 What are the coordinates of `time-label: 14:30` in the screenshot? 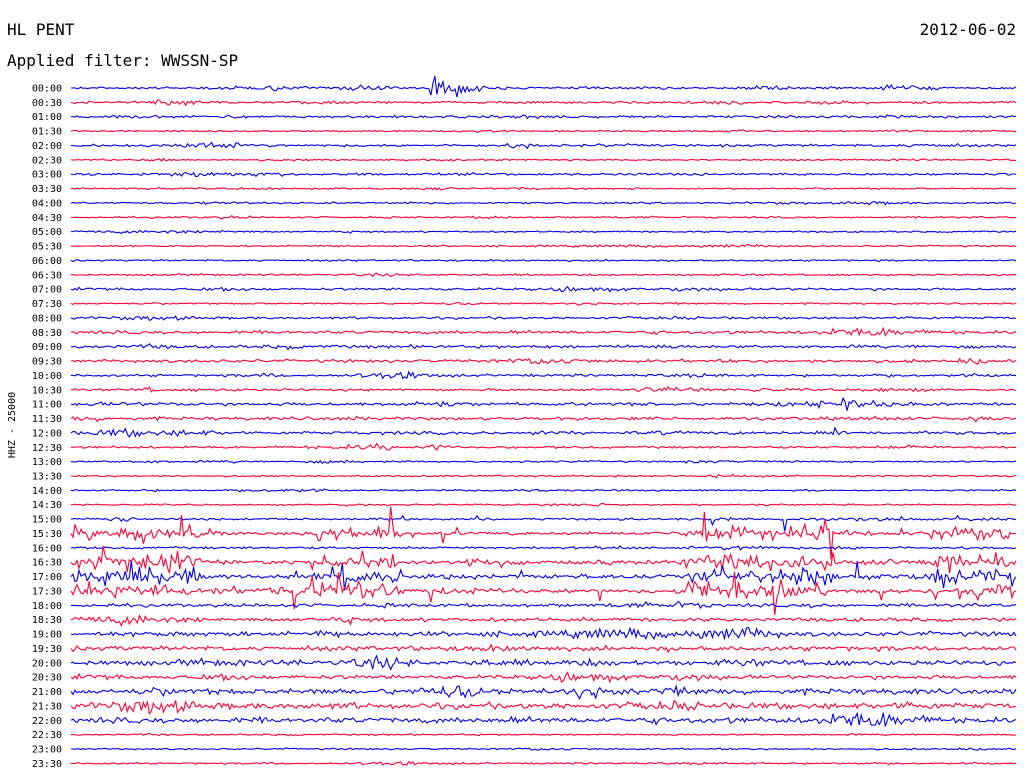 It's located at (47, 505).